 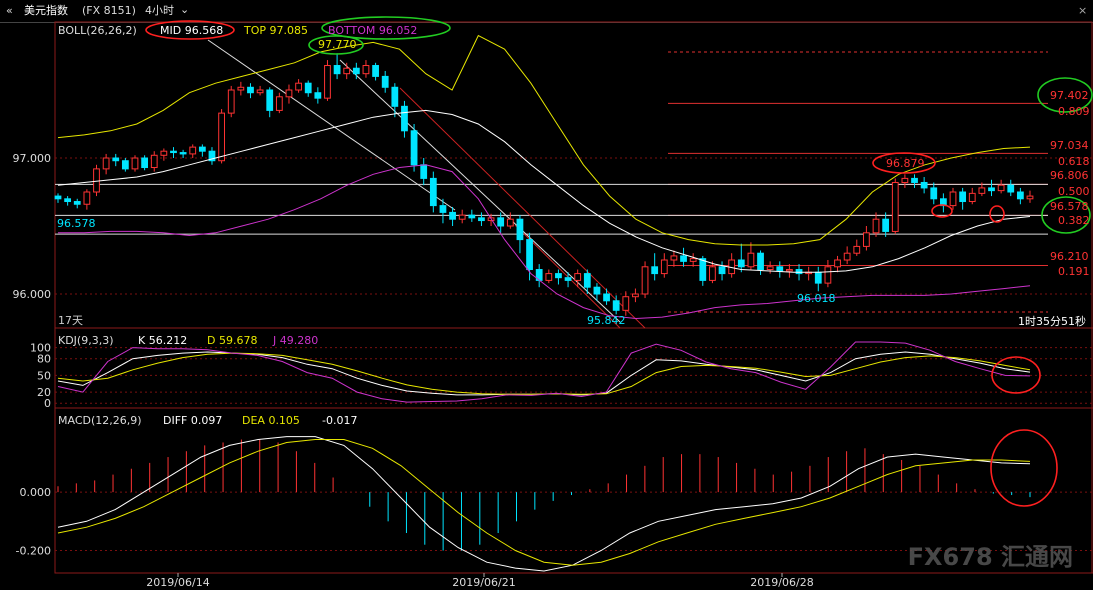 I want to click on boll-top-label: TOP 97.085, so click(x=276, y=30).